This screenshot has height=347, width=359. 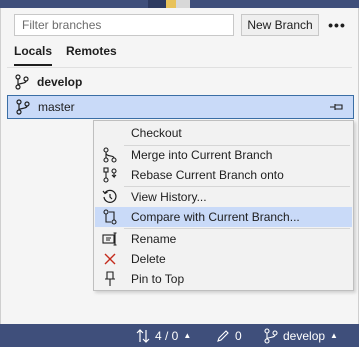 I want to click on menu-item-label: Delete, so click(x=148, y=259).